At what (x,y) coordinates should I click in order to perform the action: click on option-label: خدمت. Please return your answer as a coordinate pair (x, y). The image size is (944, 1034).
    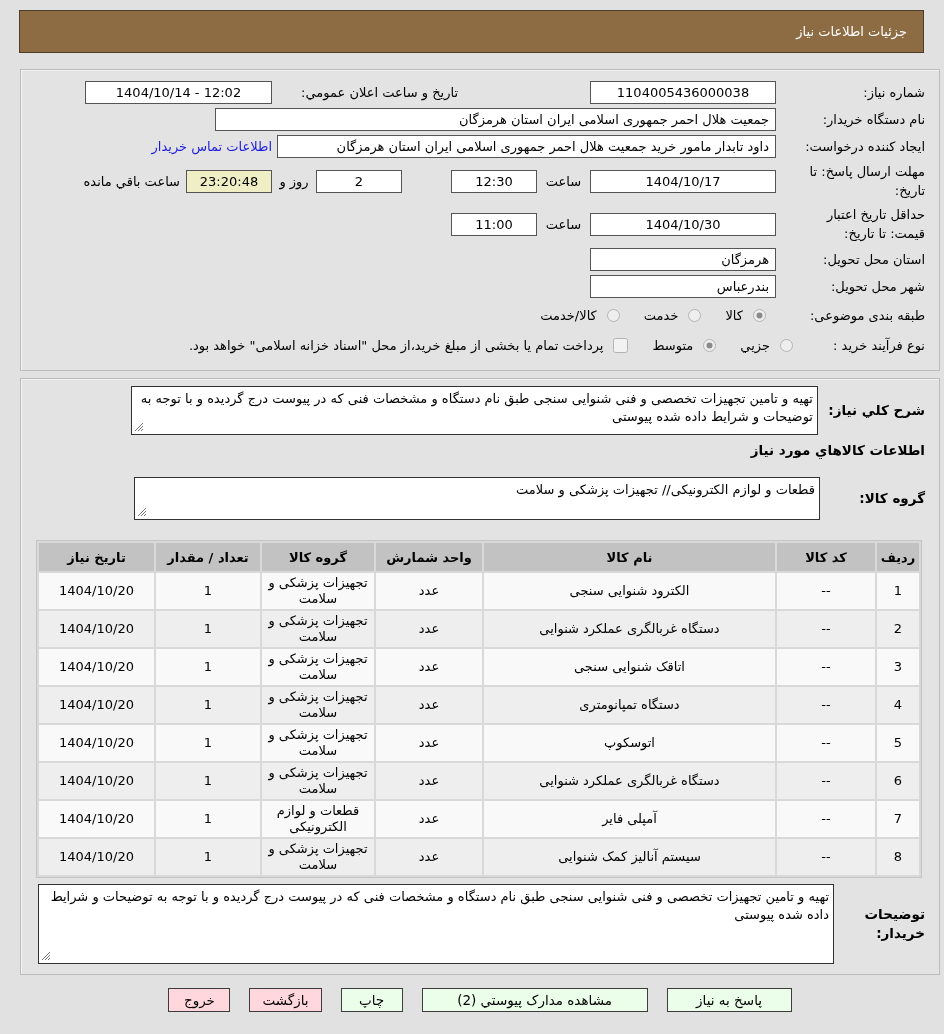
    Looking at the image, I should click on (661, 315).